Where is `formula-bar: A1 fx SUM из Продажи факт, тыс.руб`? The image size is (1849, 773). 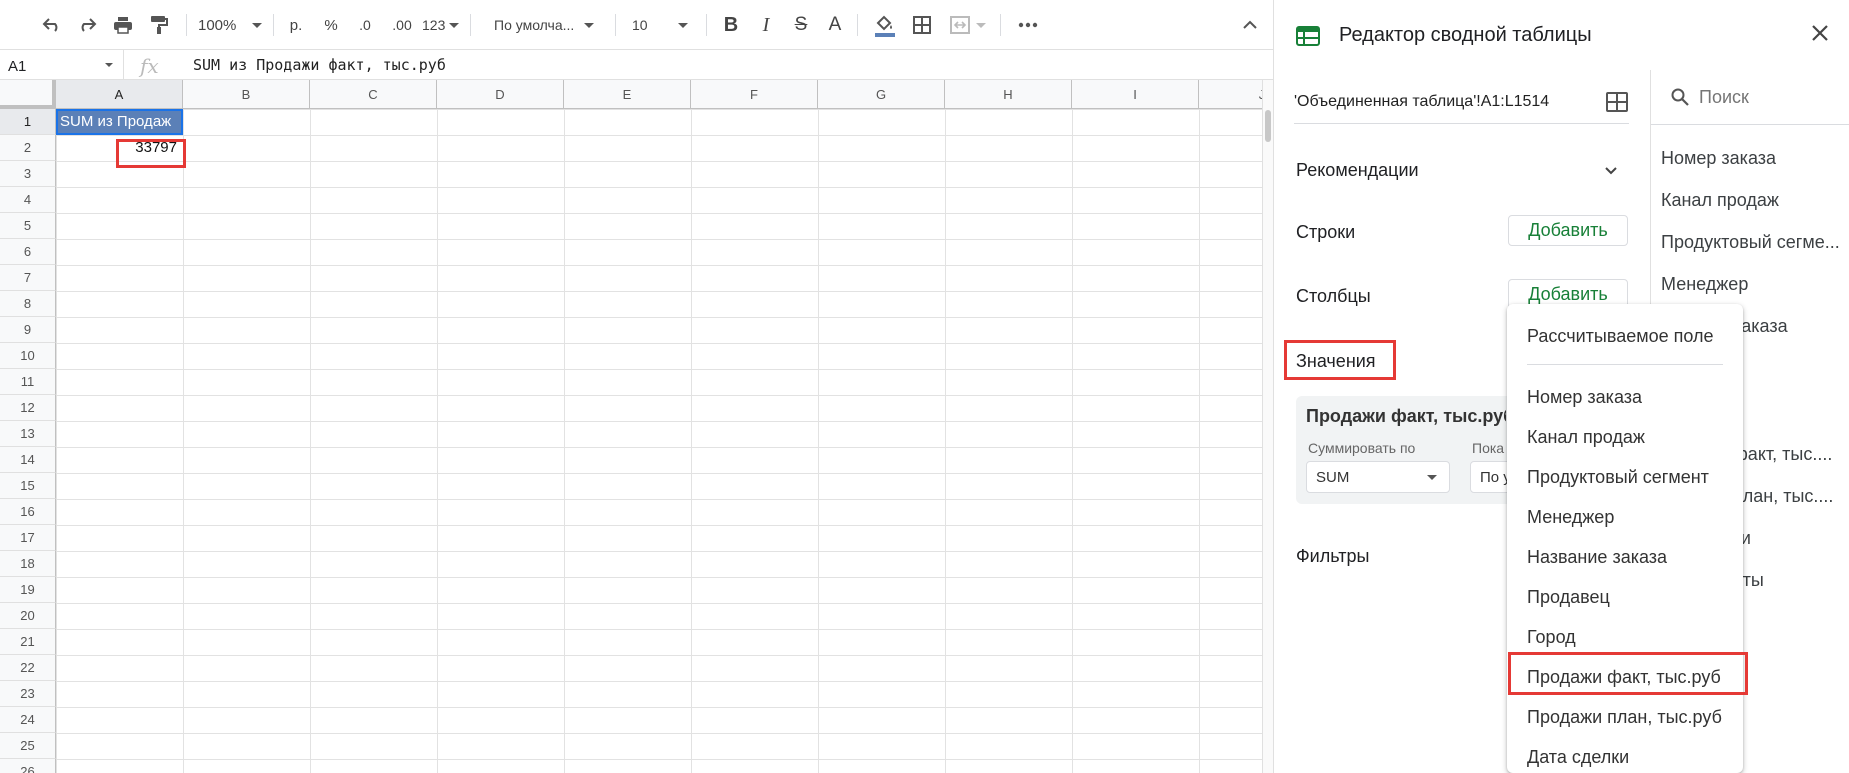
formula-bar: A1 fx SUM из Продажи факт, тыс.руб is located at coordinates (636, 65).